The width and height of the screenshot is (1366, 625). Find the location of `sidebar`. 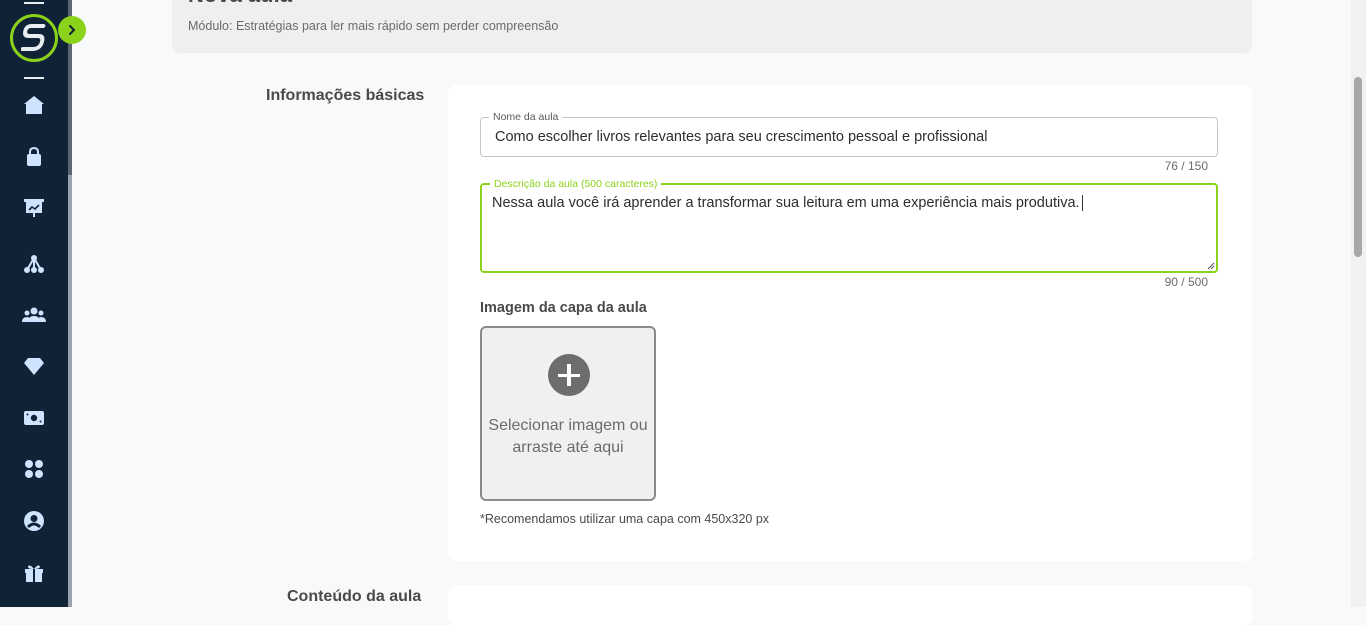

sidebar is located at coordinates (34, 303).